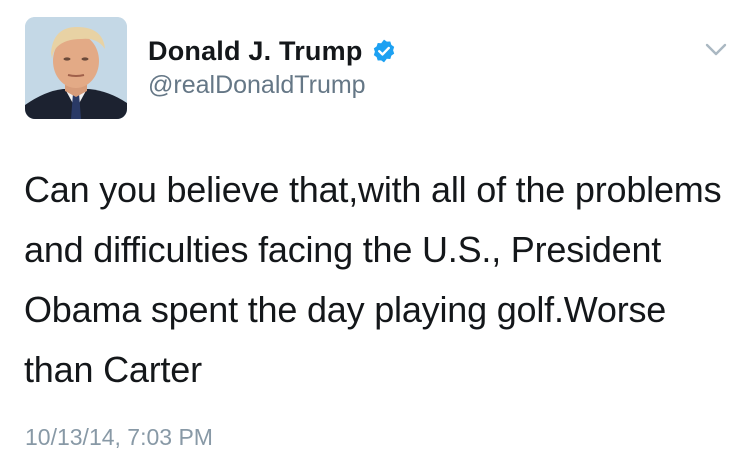  I want to click on display-name: Donald J. Trump, so click(255, 51).